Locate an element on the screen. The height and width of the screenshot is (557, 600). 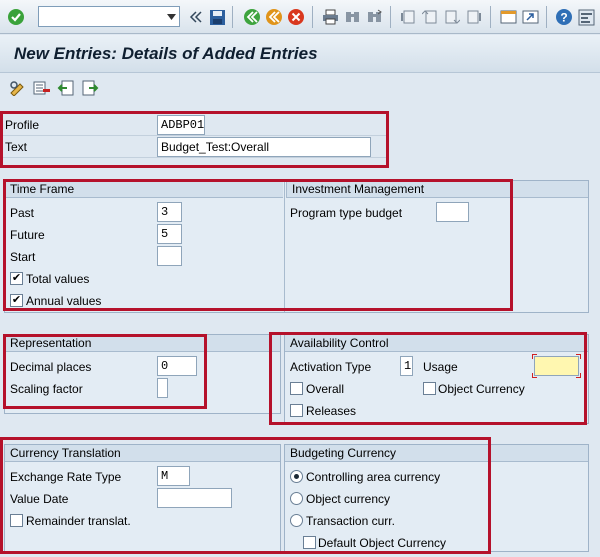
object-currency-checkbox is located at coordinates (429, 388).